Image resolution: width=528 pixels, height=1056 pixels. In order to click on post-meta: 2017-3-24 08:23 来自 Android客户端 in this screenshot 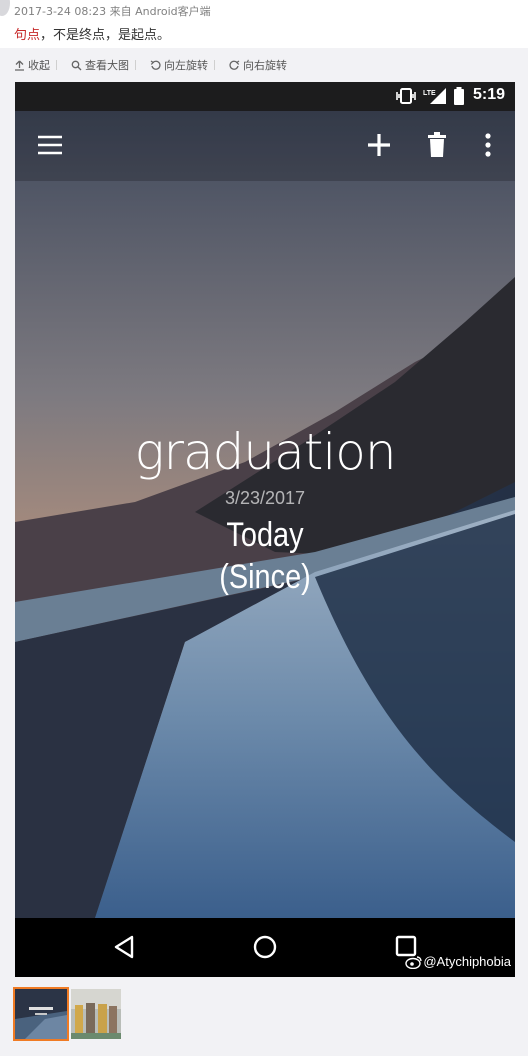, I will do `click(112, 11)`.